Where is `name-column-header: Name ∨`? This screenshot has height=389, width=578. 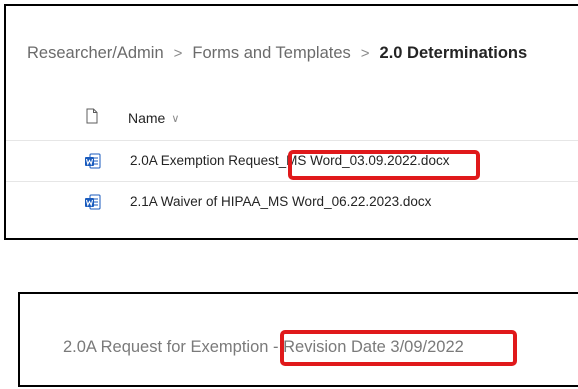 name-column-header: Name ∨ is located at coordinates (153, 118).